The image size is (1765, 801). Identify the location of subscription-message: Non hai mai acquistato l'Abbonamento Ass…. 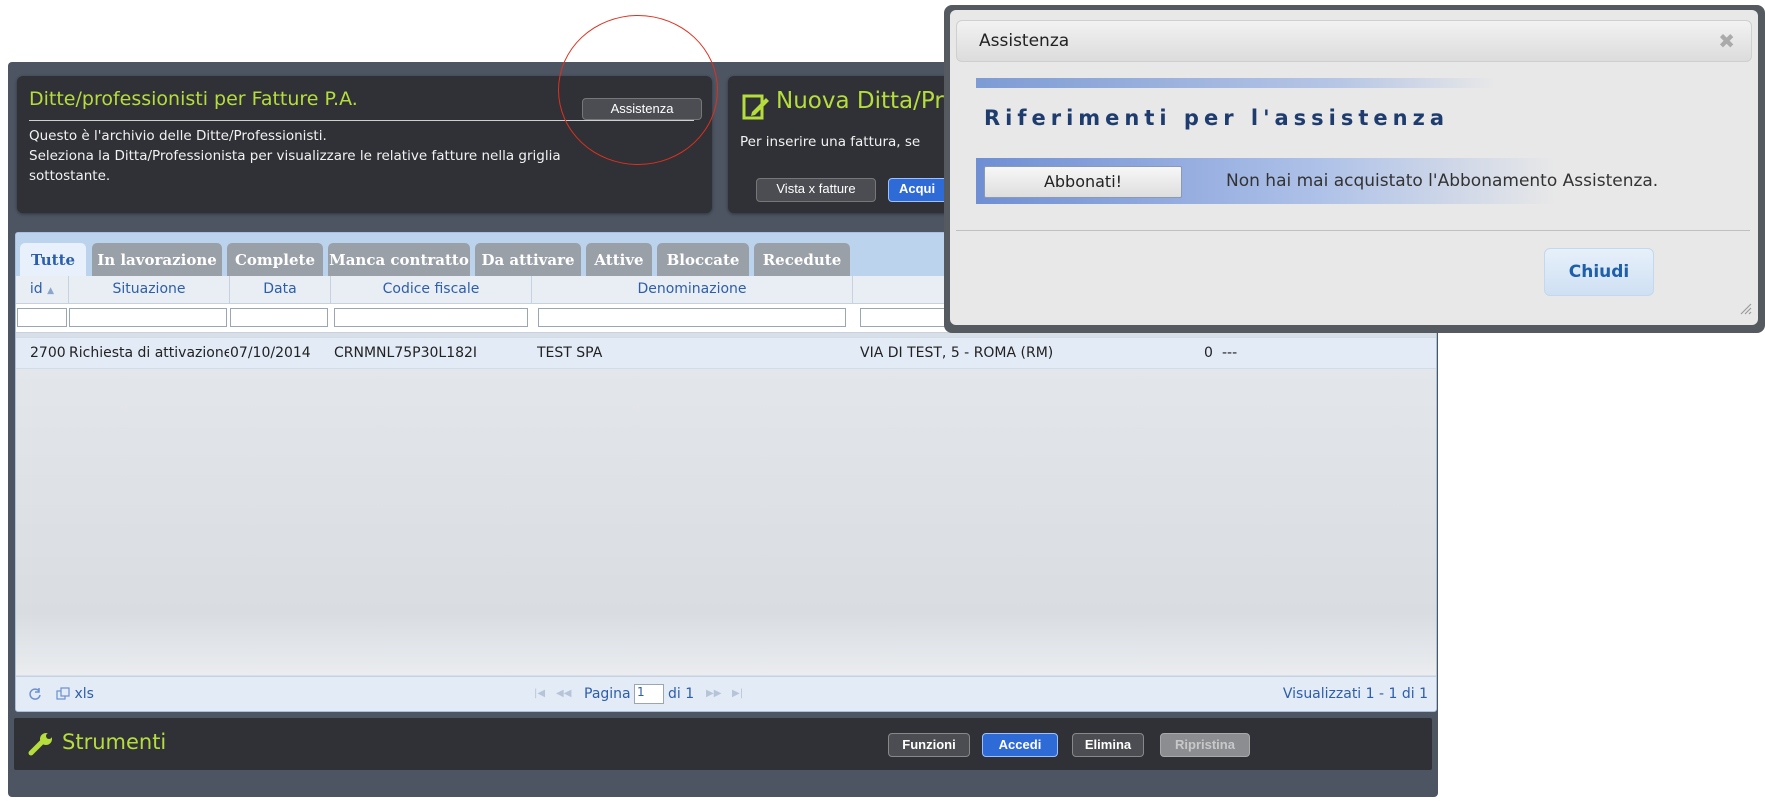
(1442, 181).